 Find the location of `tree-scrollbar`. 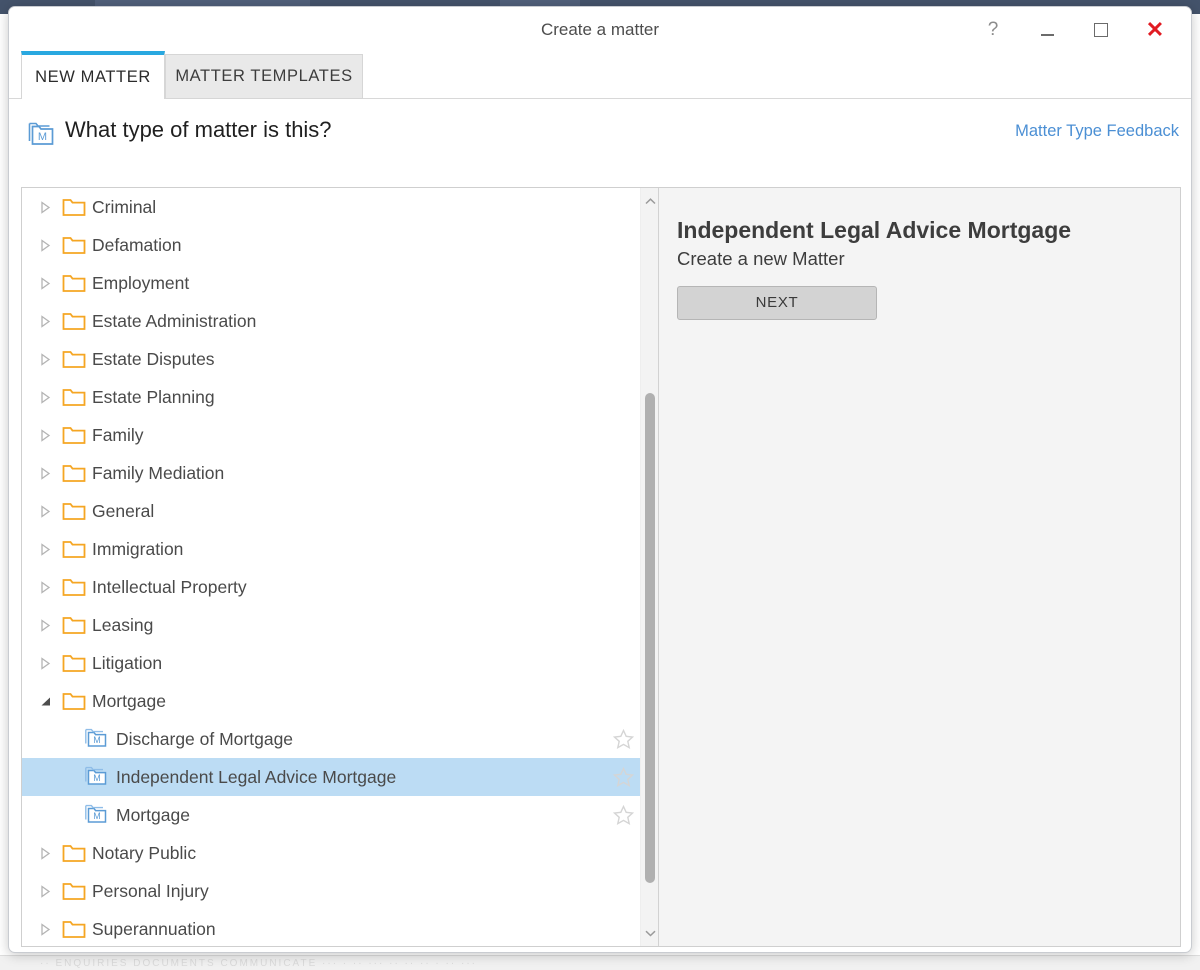

tree-scrollbar is located at coordinates (649, 567).